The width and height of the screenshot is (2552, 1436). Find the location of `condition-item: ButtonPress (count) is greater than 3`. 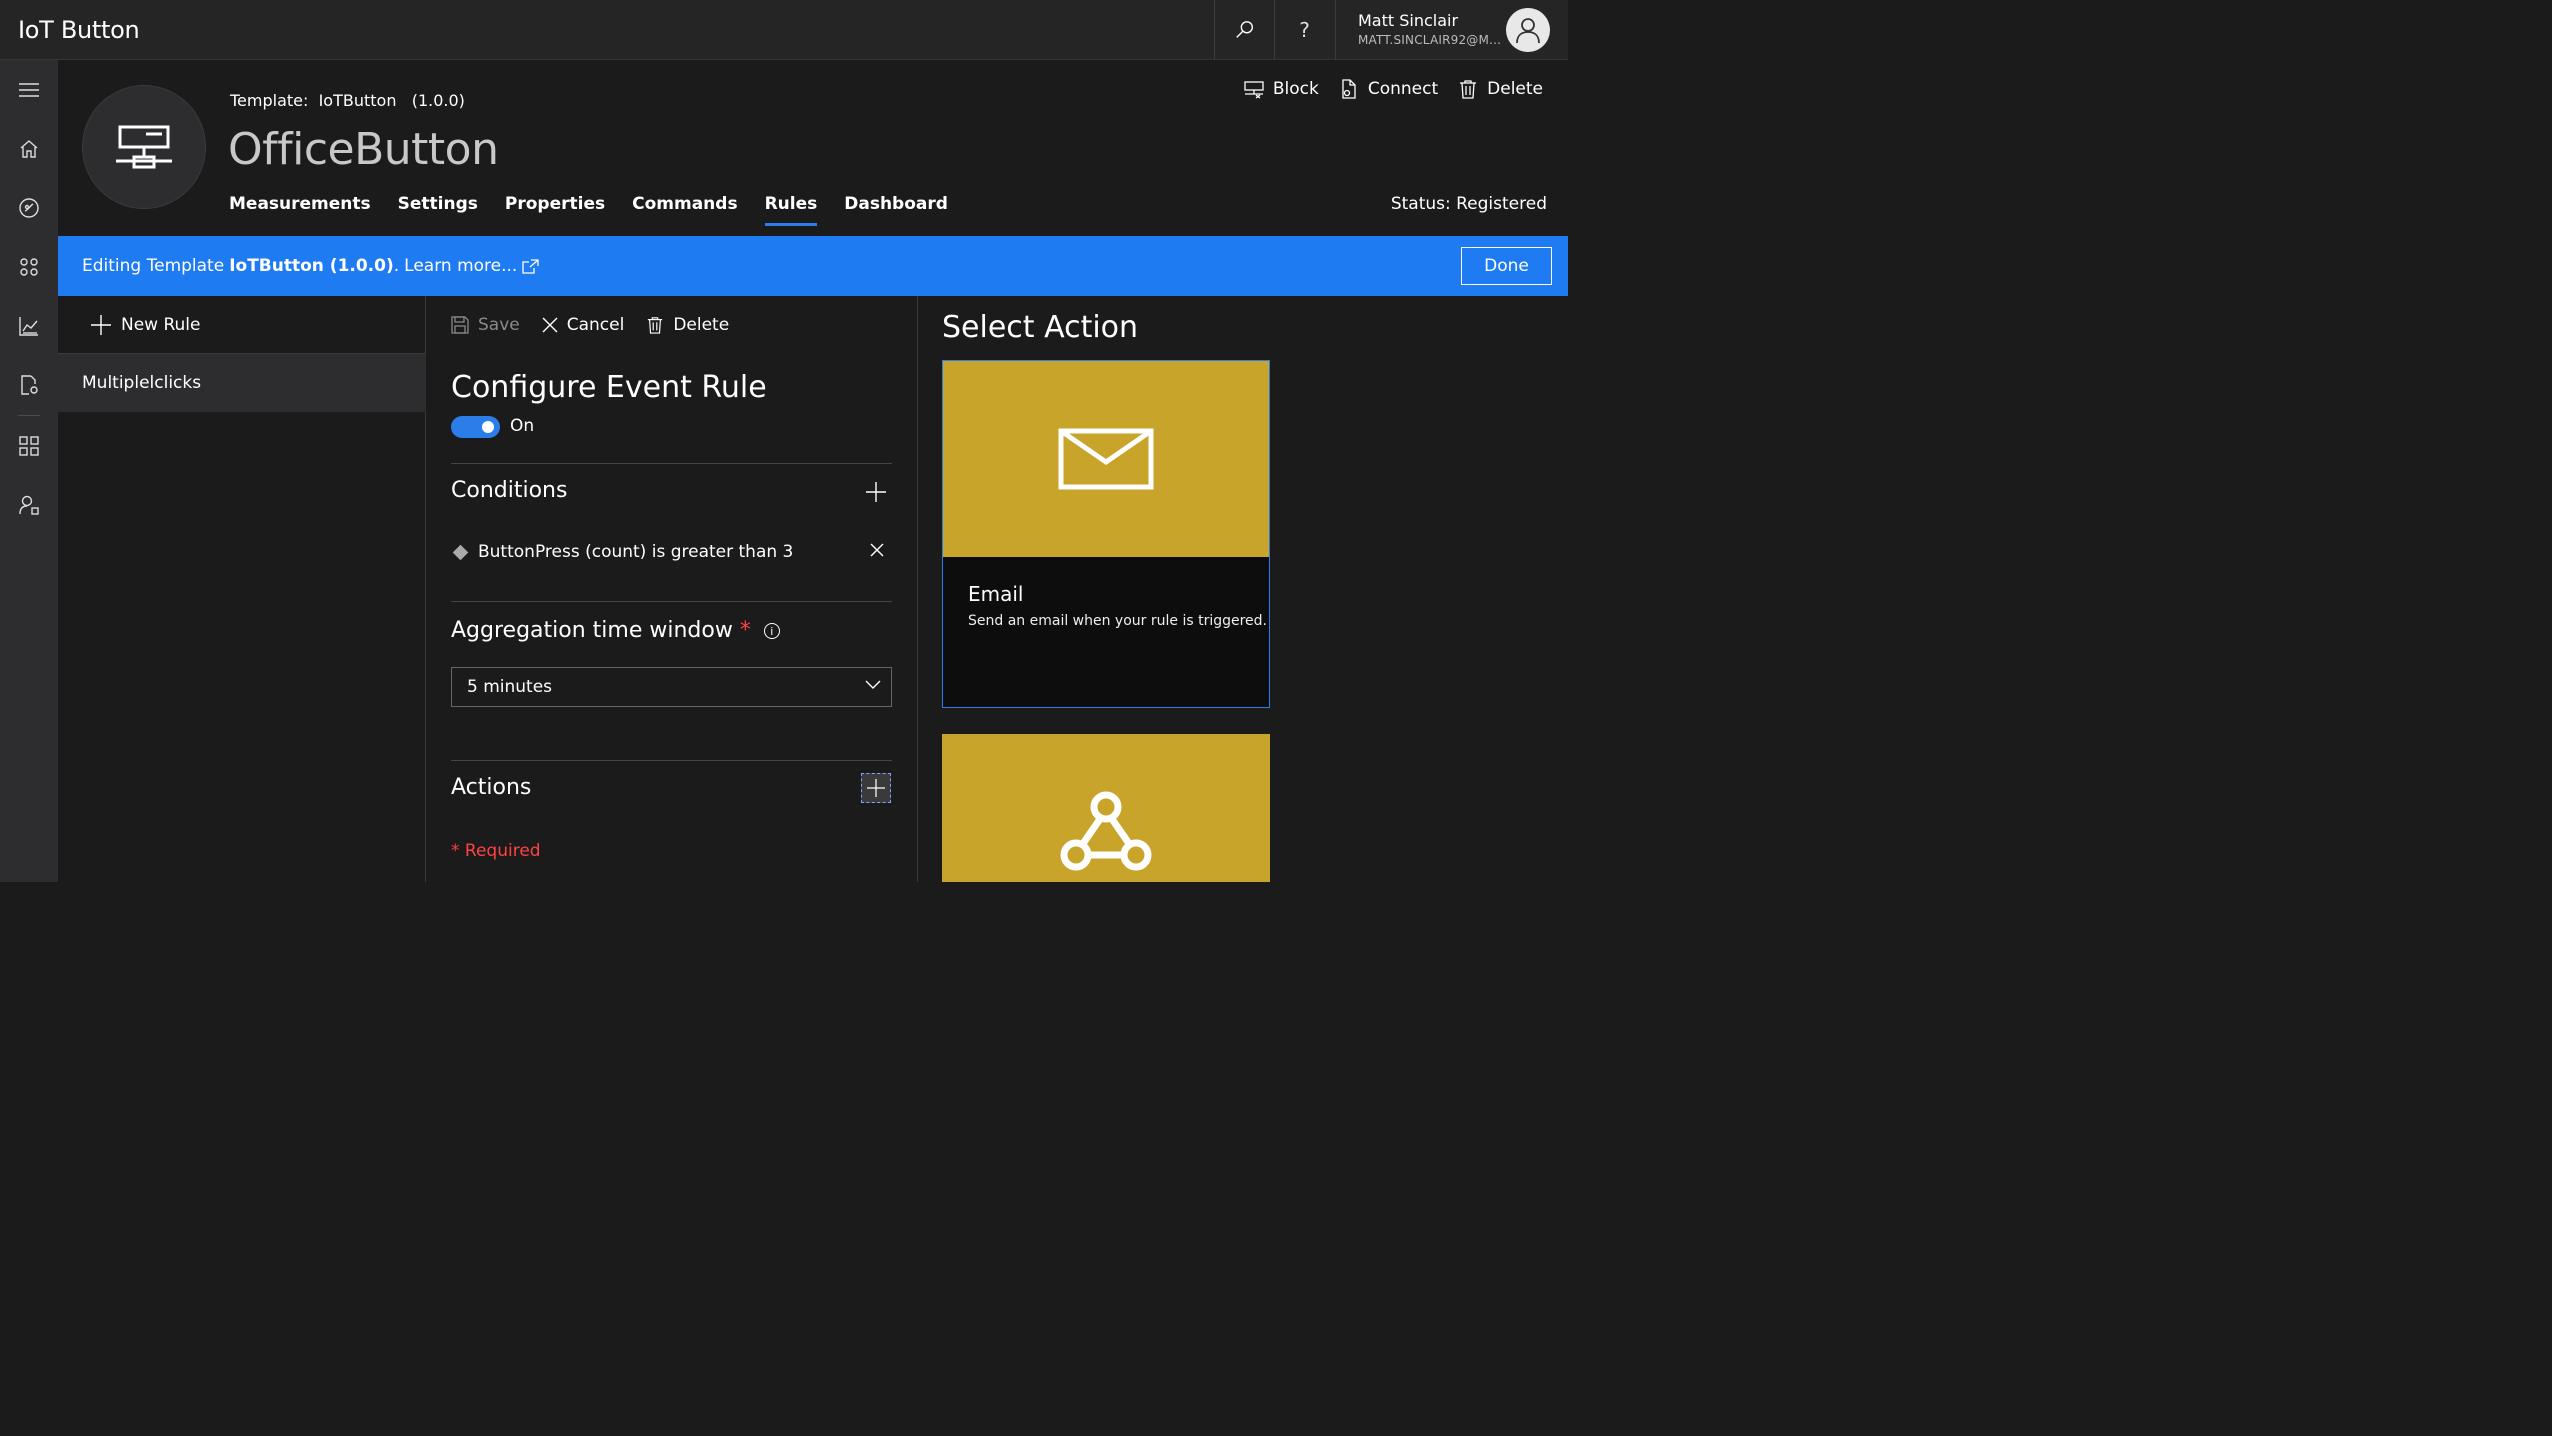

condition-item: ButtonPress (count) is greater than 3 is located at coordinates (623, 552).